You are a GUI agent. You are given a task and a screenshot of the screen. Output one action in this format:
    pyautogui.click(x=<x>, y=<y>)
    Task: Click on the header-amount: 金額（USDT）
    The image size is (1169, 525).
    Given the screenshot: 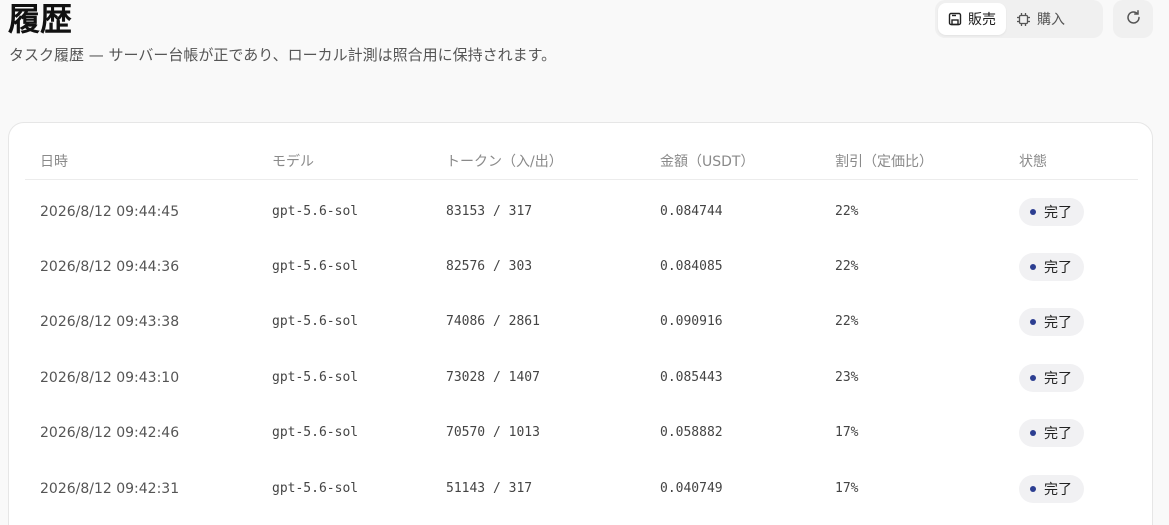 What is the action you would take?
    pyautogui.click(x=707, y=162)
    